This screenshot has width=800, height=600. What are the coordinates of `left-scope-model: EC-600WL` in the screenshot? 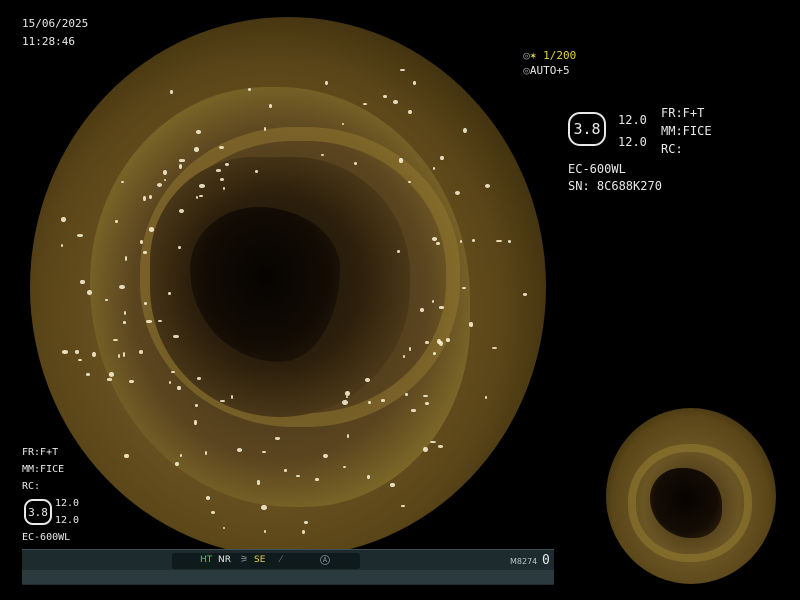 It's located at (46, 537).